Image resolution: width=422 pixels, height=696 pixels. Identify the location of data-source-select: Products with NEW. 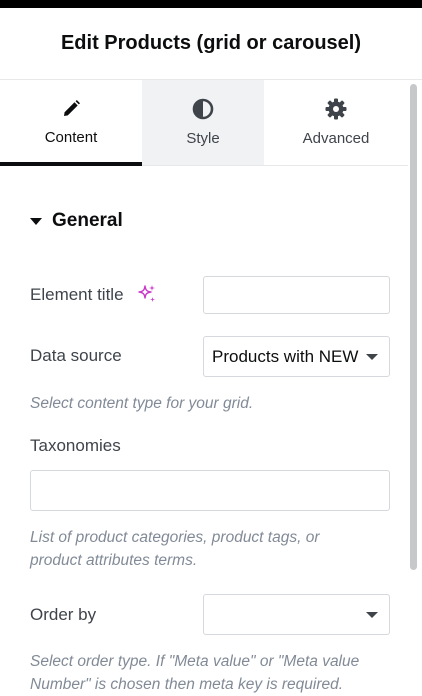
(296, 356).